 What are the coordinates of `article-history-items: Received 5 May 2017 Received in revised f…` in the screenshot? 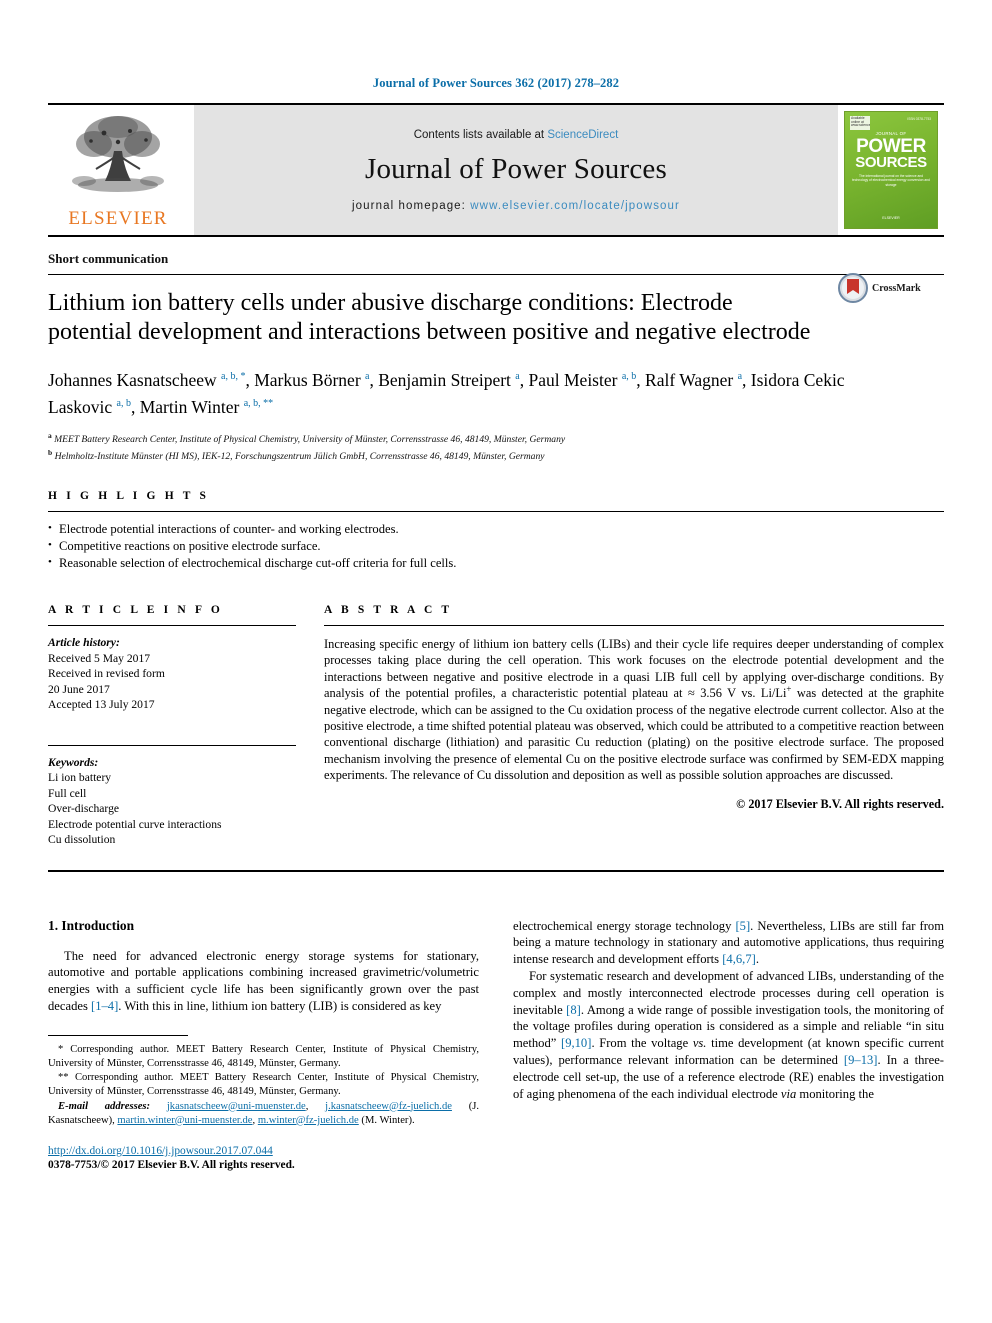 It's located at (172, 682).